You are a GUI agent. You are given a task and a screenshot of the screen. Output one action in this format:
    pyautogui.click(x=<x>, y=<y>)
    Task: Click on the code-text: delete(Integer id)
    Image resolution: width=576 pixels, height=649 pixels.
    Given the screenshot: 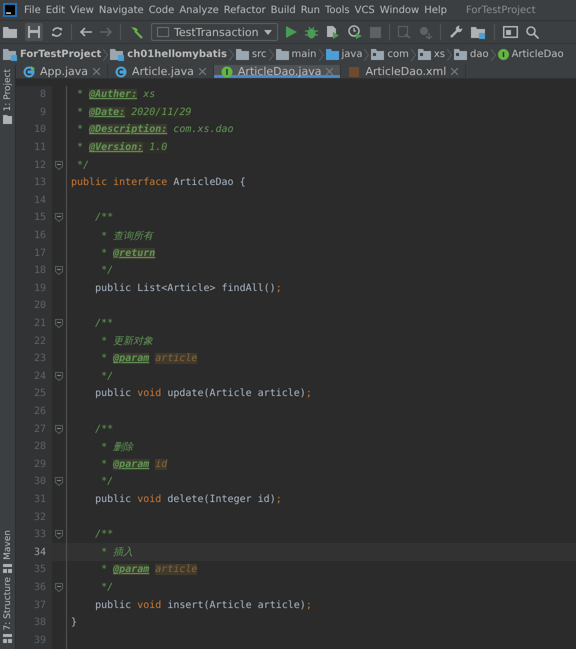 What is the action you would take?
    pyautogui.click(x=221, y=499)
    